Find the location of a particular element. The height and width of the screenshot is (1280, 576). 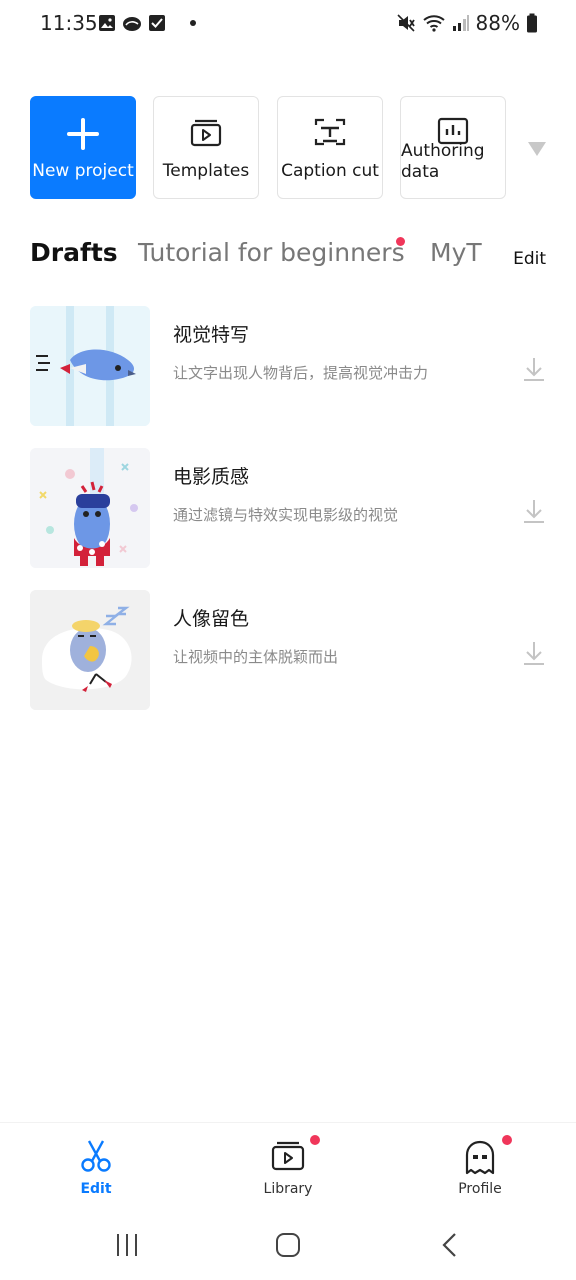

wifi-icon is located at coordinates (433, 23).